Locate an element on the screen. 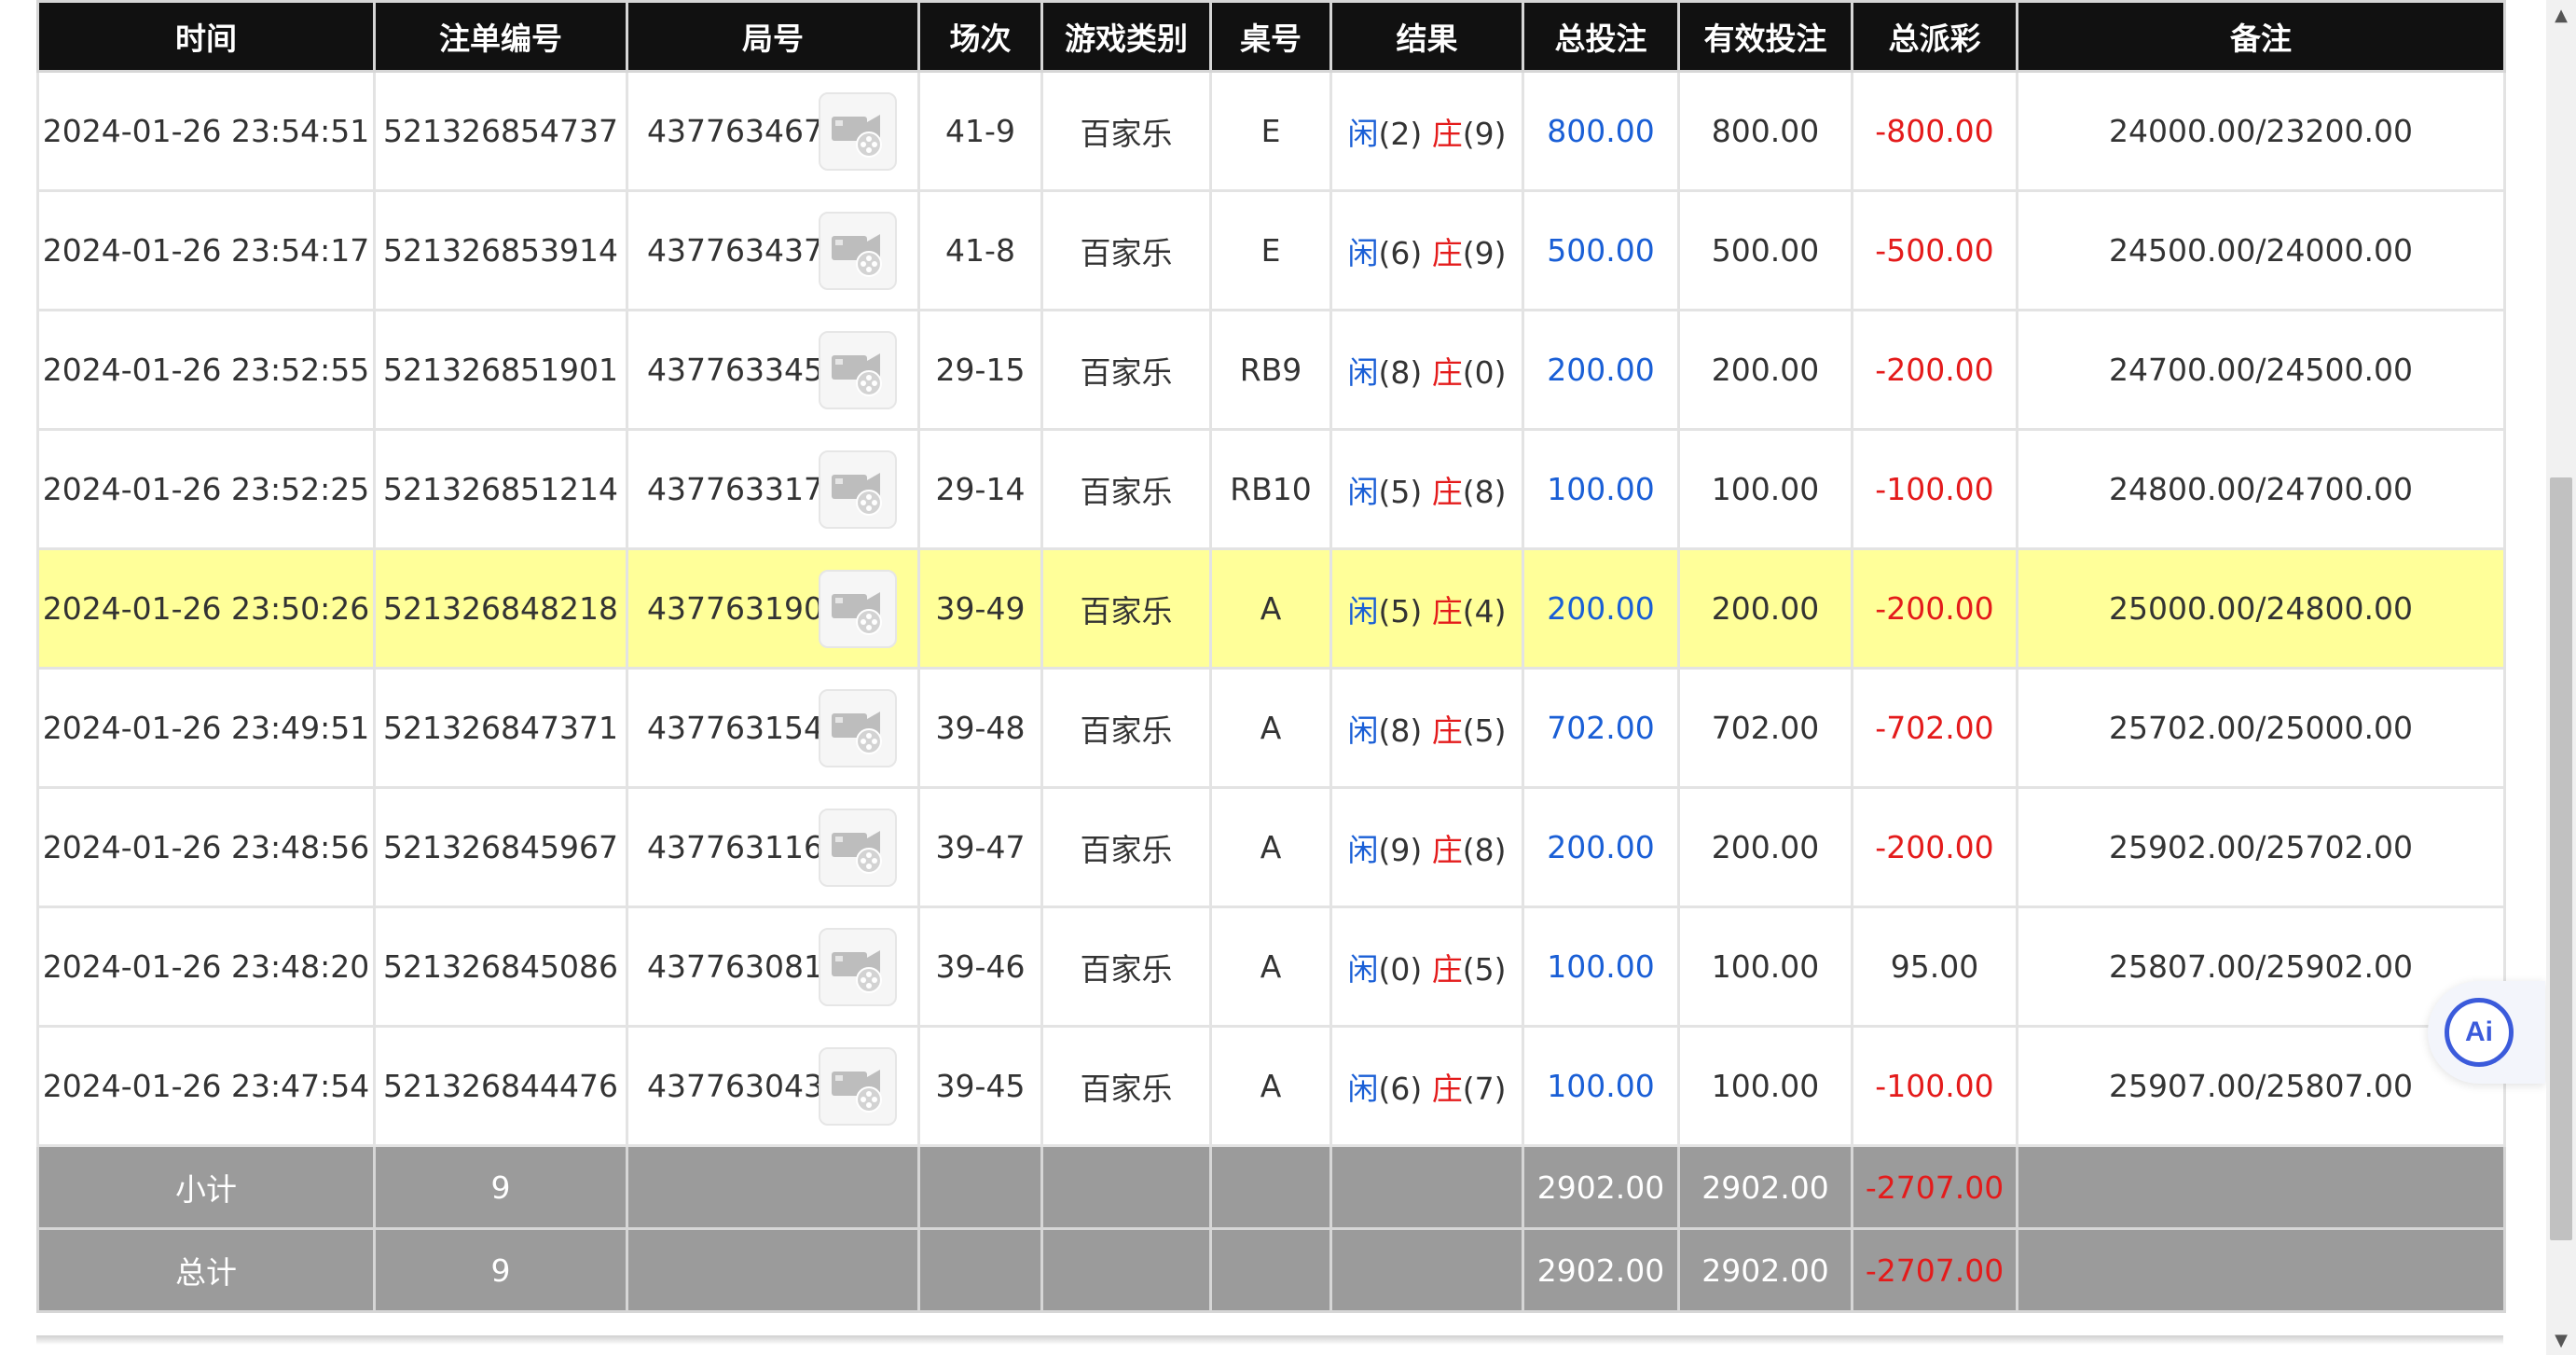  round-number: 437763116 is located at coordinates (735, 847).